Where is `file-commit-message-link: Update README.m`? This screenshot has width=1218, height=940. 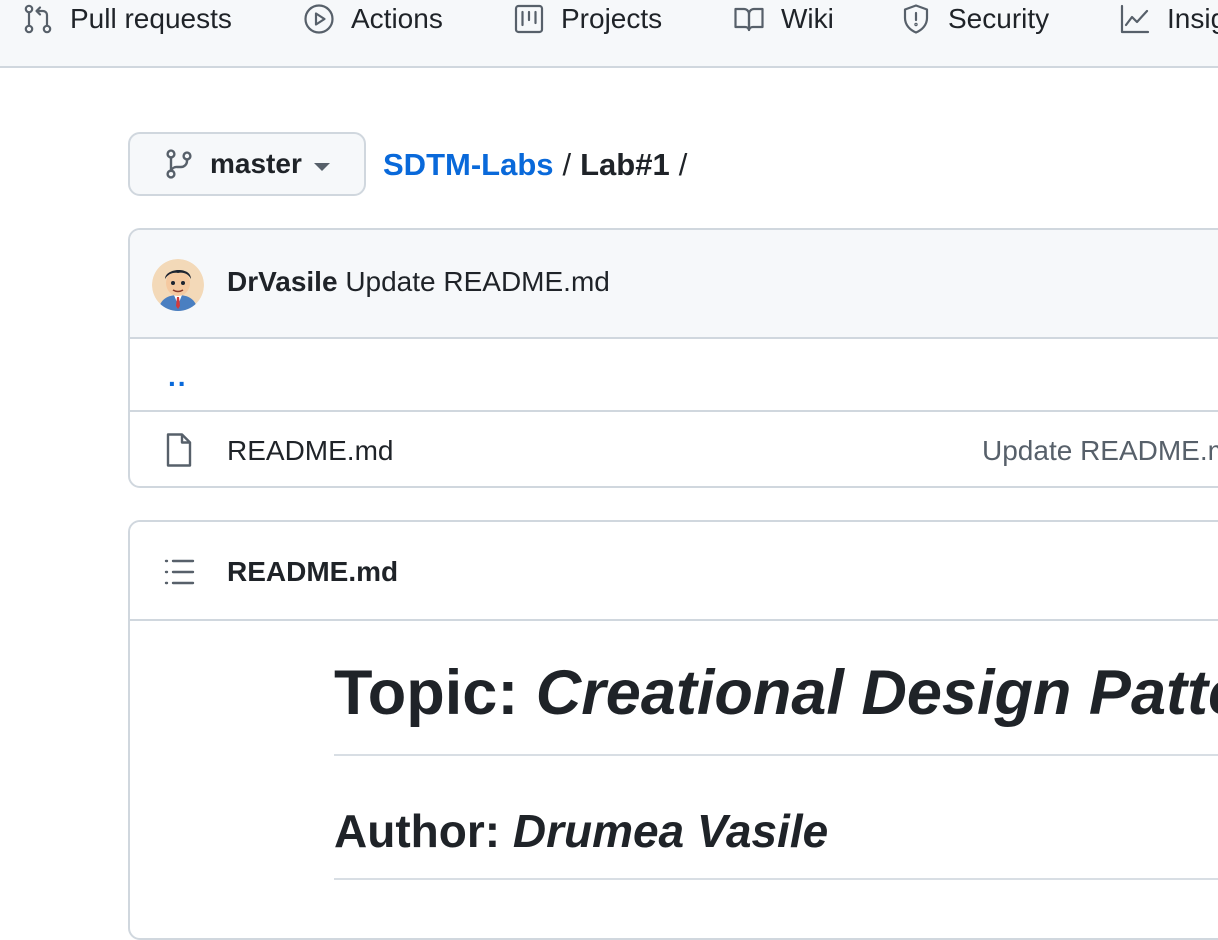
file-commit-message-link: Update README.m is located at coordinates (1100, 451).